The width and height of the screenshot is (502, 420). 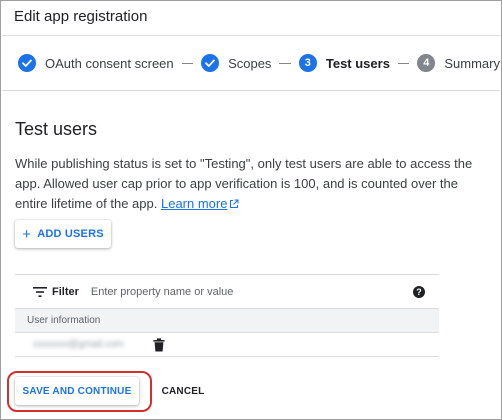 I want to click on learn-more-link: Learn more, so click(x=194, y=203).